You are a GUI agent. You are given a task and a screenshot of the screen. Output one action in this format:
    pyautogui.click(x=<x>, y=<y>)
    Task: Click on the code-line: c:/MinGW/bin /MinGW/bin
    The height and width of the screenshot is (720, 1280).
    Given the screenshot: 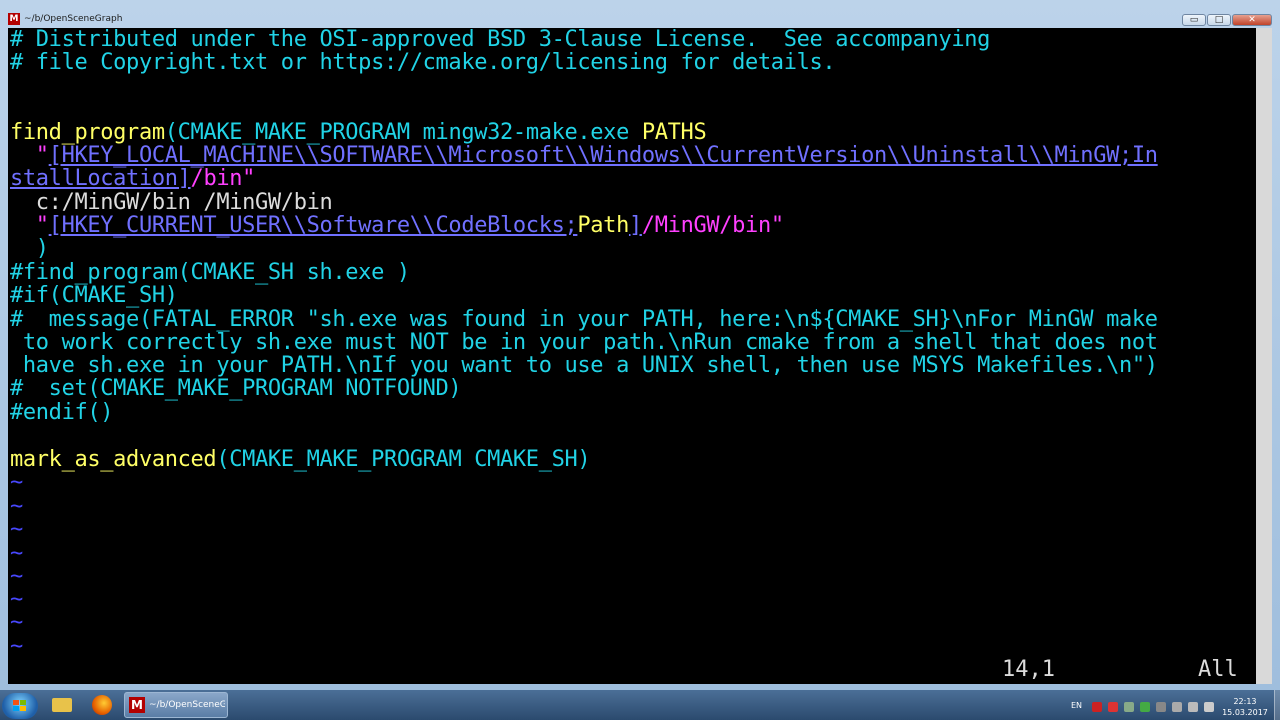 What is the action you would take?
    pyautogui.click(x=171, y=202)
    